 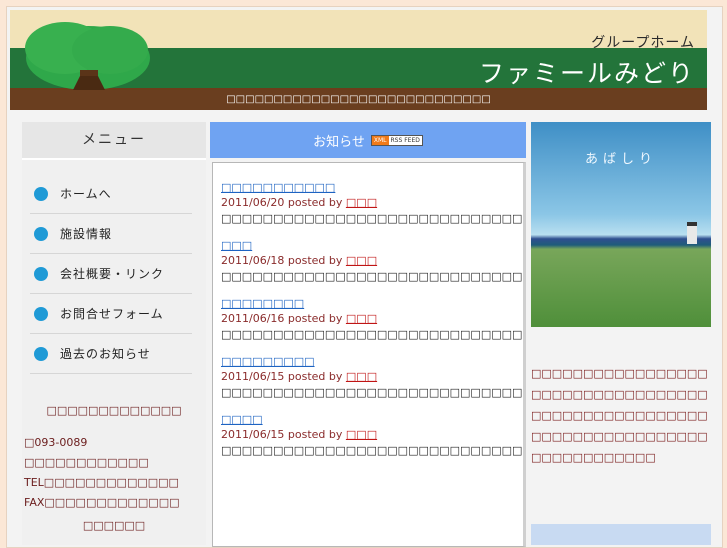 I want to click on rss-feed-button: XML RSS FEED, so click(x=396, y=140).